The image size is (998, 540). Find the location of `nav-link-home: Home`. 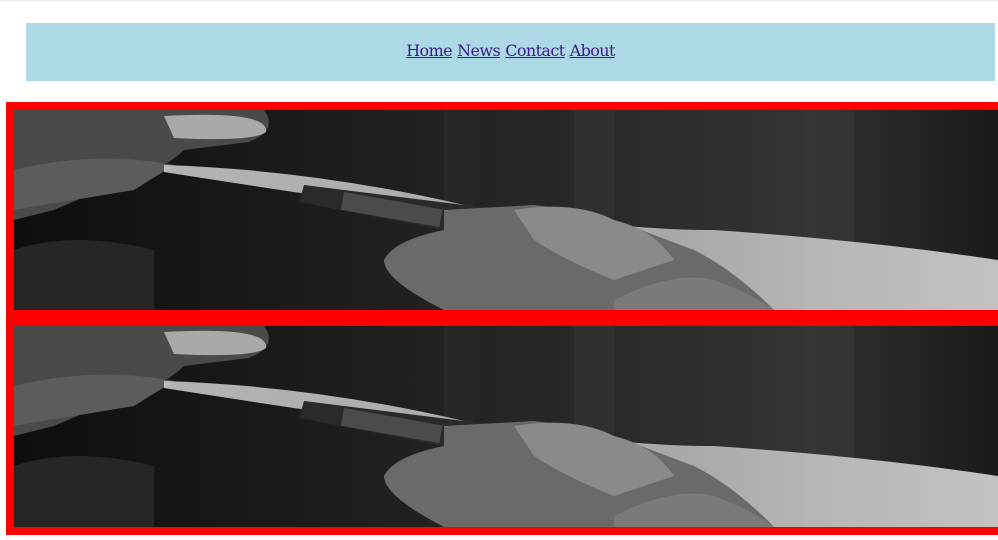

nav-link-home: Home is located at coordinates (429, 50).